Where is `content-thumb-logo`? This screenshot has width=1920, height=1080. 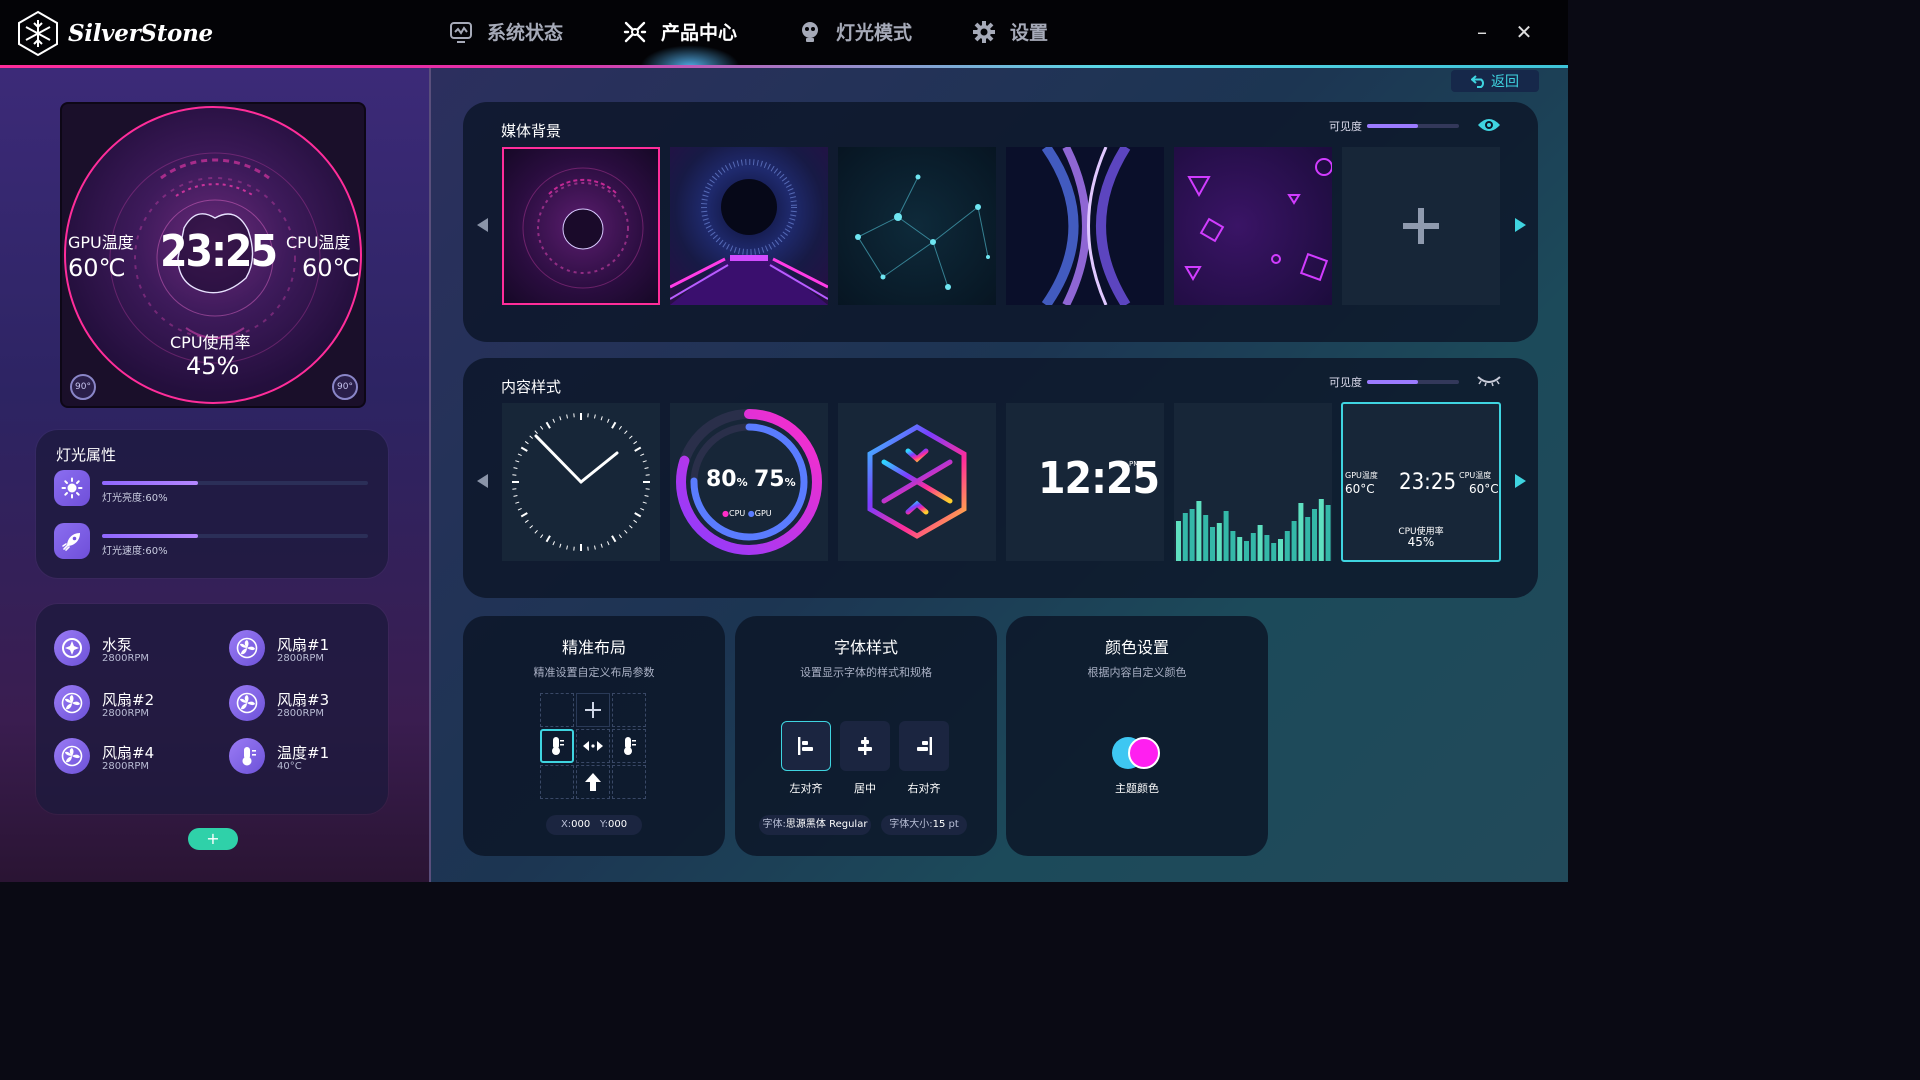 content-thumb-logo is located at coordinates (917, 482).